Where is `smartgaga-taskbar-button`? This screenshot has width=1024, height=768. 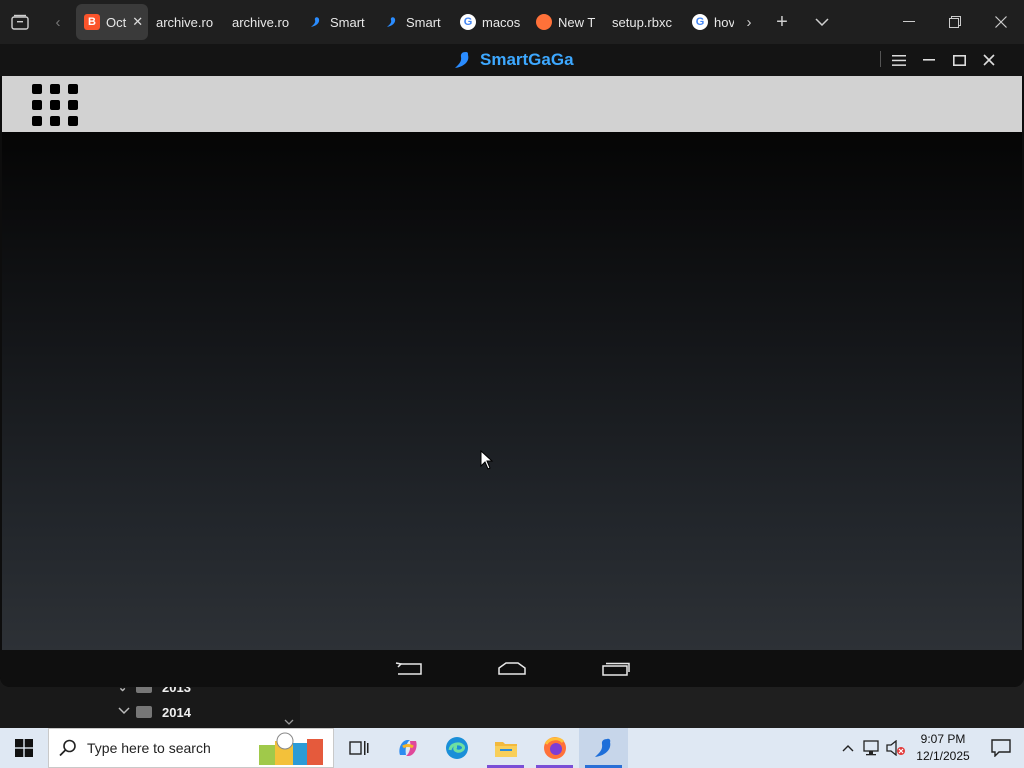
smartgaga-taskbar-button is located at coordinates (603, 748).